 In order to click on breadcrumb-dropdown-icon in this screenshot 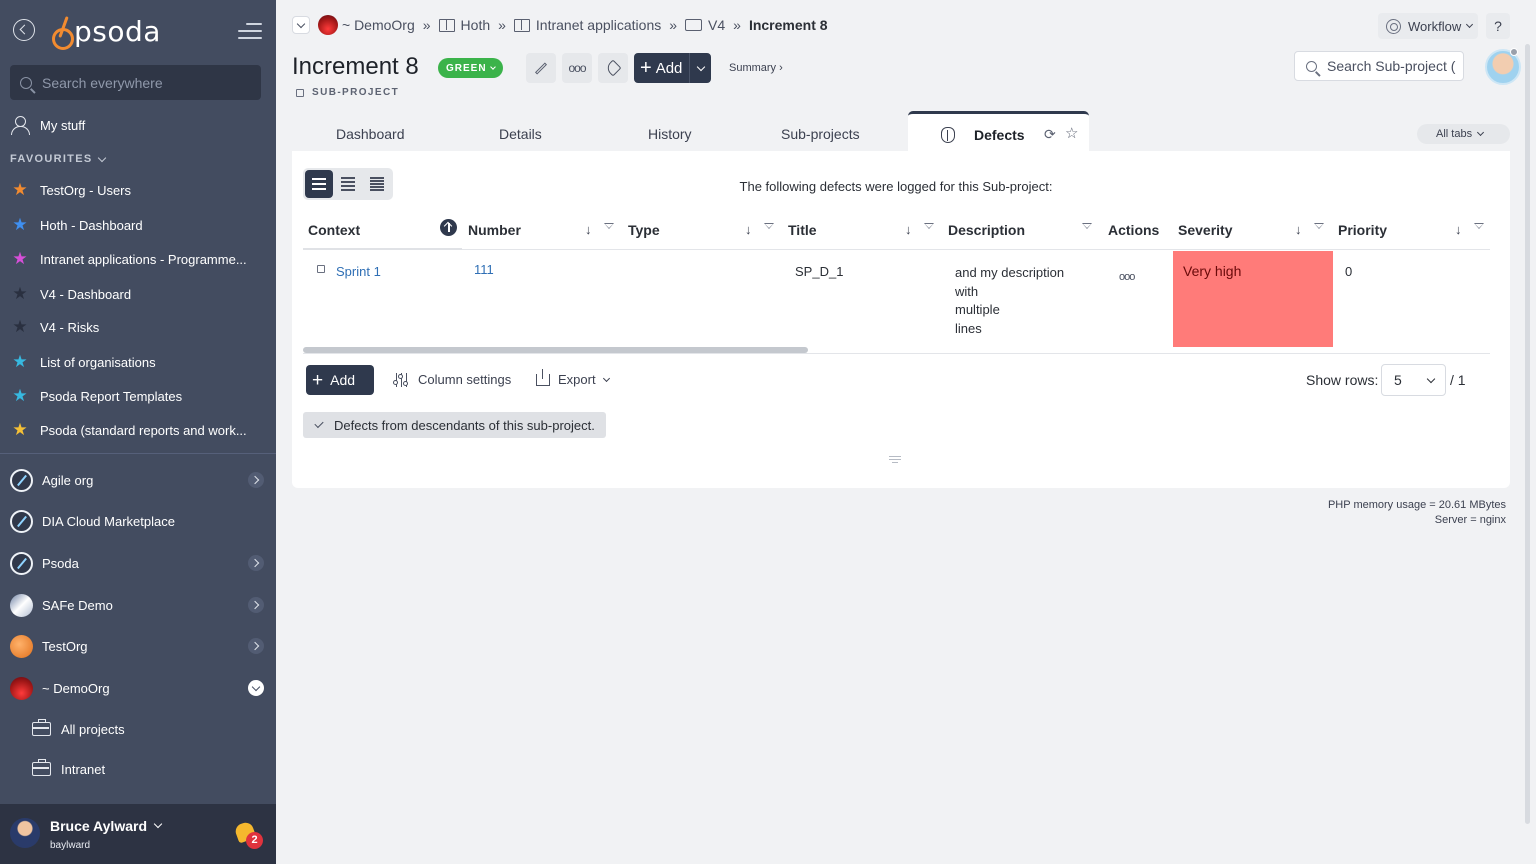, I will do `click(301, 25)`.